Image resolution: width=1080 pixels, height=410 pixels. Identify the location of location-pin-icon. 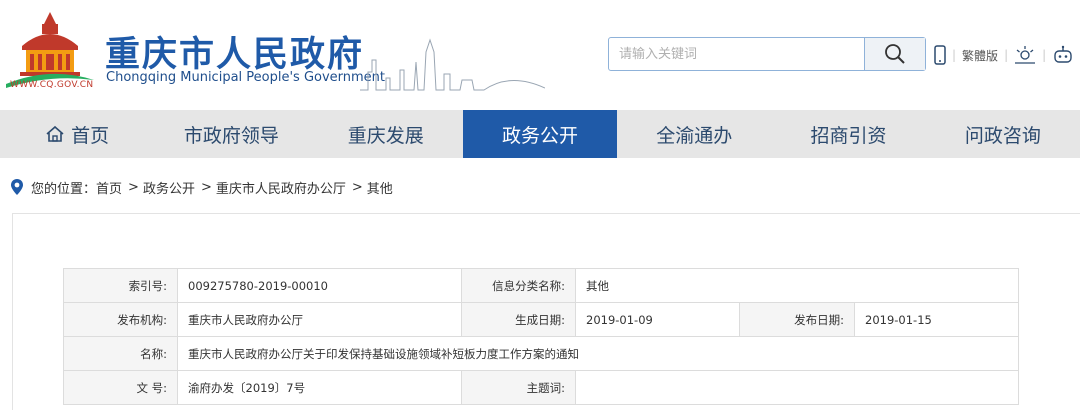
(17, 187).